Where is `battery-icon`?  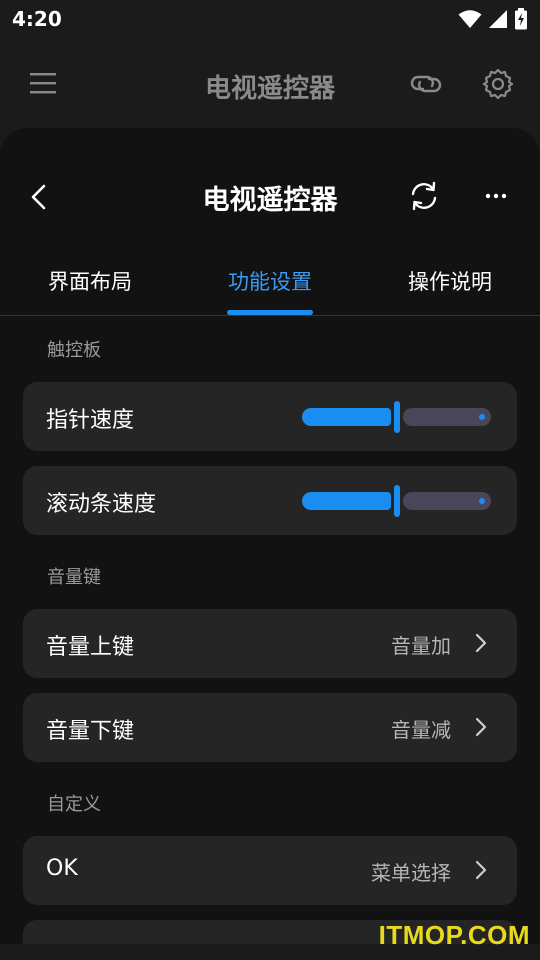
battery-icon is located at coordinates (521, 19).